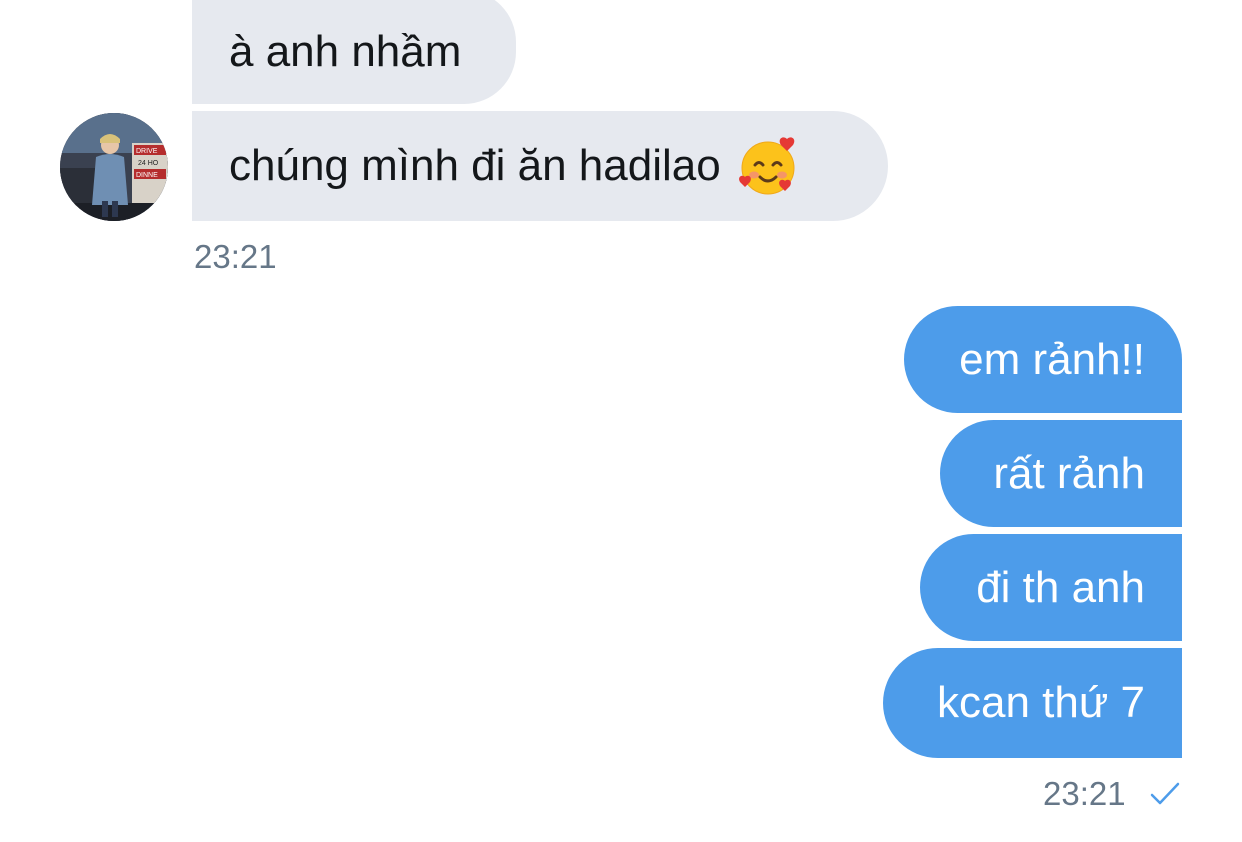 The width and height of the screenshot is (1242, 842). I want to click on svg-text: DRIVE, so click(147, 151).